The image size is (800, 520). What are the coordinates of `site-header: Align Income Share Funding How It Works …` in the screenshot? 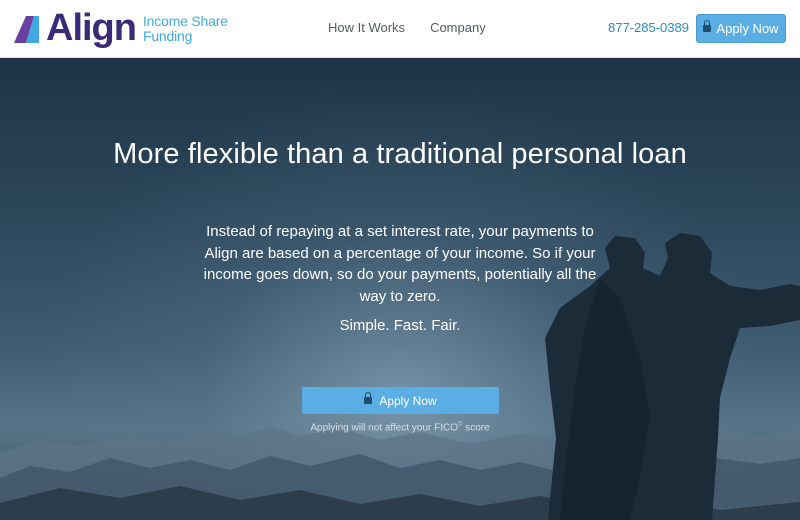 It's located at (400, 29).